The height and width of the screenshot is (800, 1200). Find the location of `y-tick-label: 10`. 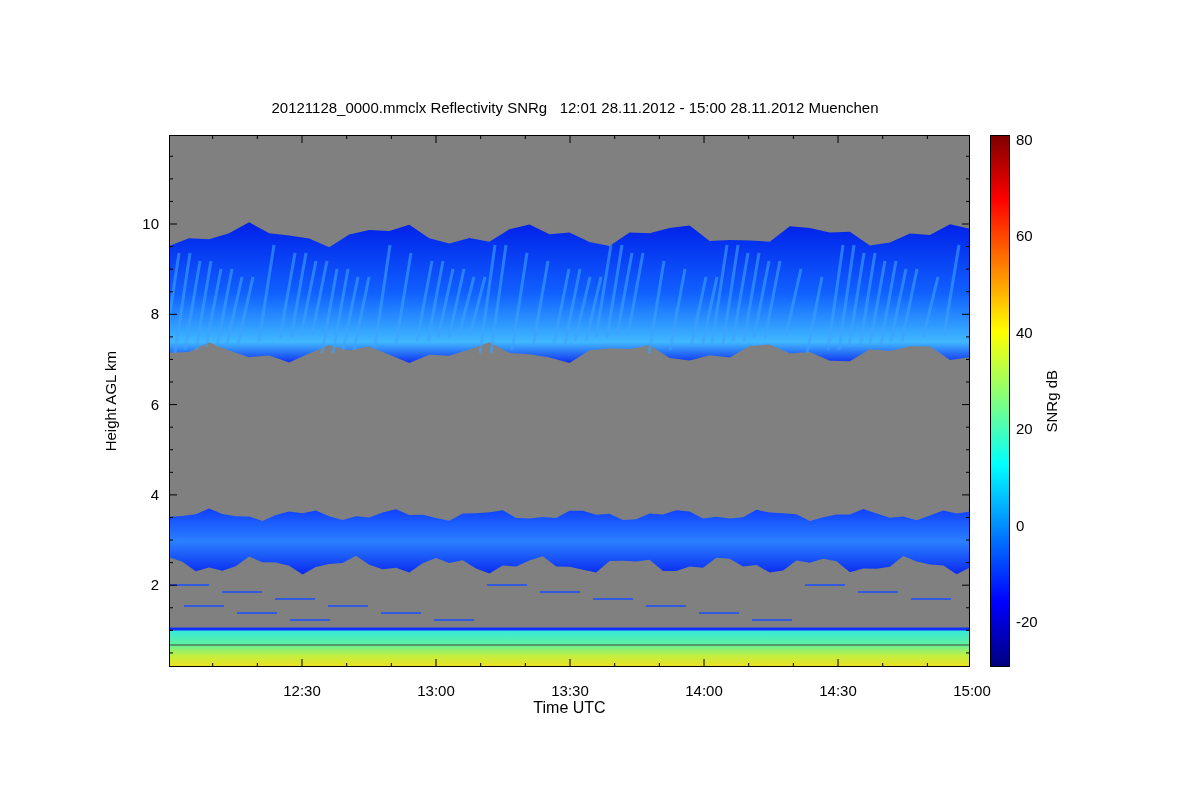

y-tick-label: 10 is located at coordinates (150, 224).